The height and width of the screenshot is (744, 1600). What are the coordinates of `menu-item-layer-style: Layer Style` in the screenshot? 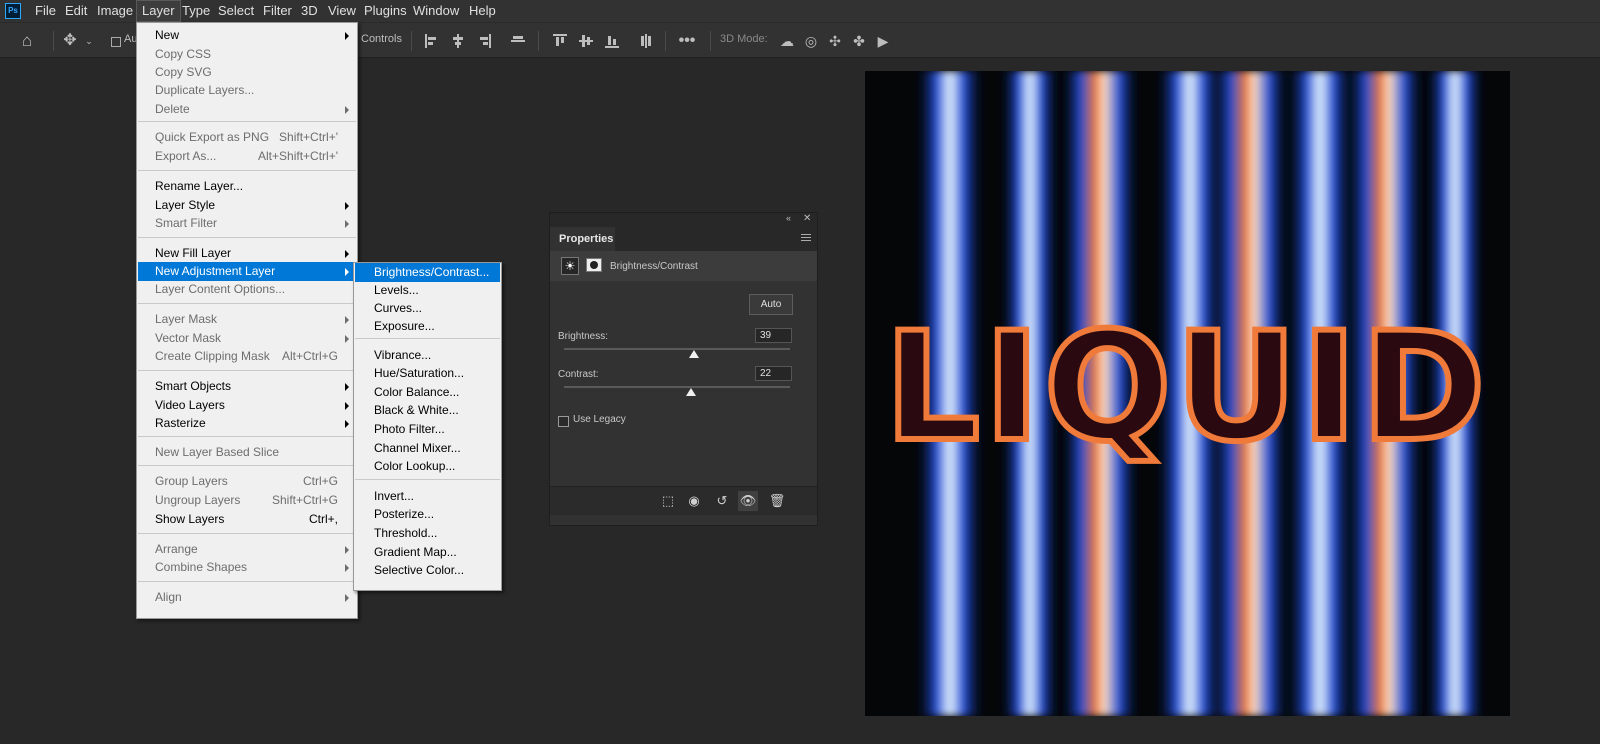 It's located at (247, 205).